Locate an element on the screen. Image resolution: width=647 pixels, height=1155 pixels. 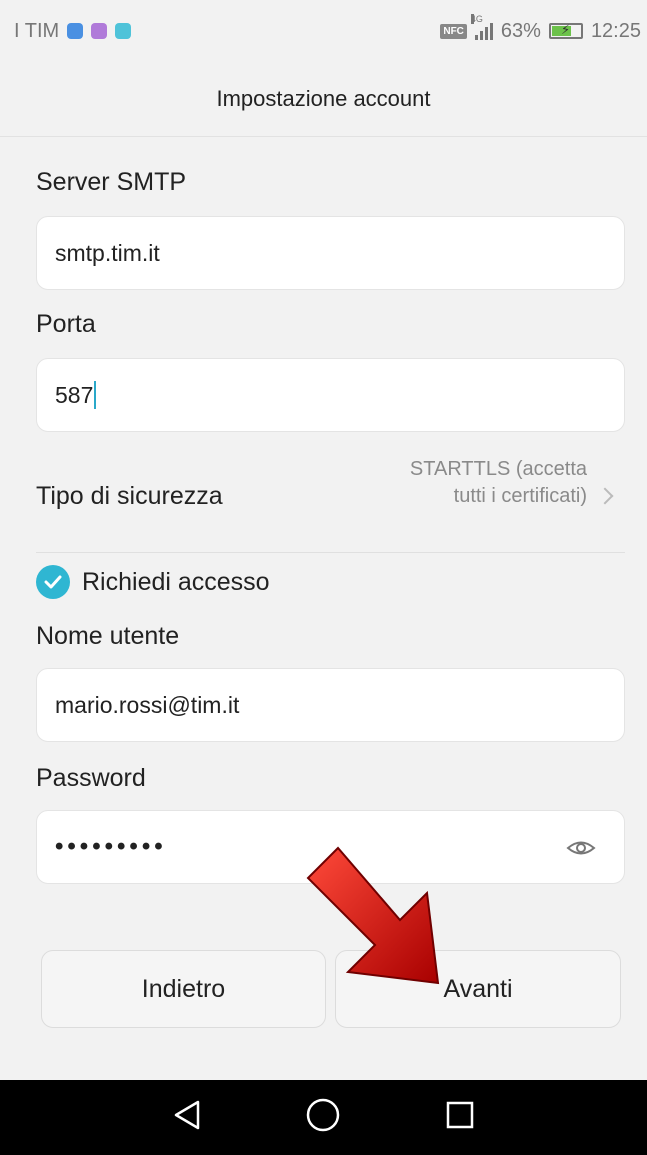
clock: 12:25 is located at coordinates (615, 30).